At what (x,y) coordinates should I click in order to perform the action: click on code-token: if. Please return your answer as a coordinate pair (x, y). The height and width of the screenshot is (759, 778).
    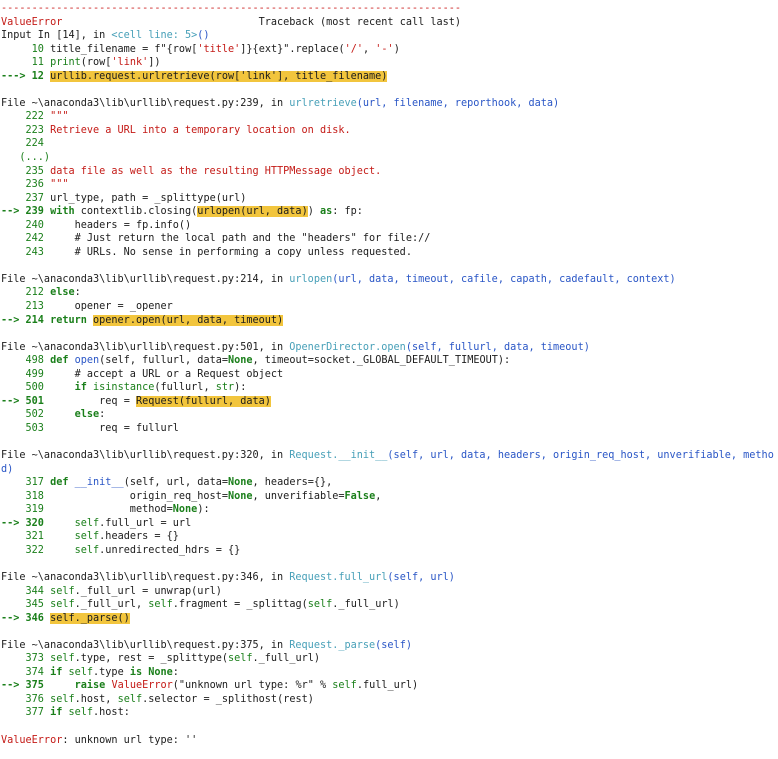
    Looking at the image, I should click on (59, 672).